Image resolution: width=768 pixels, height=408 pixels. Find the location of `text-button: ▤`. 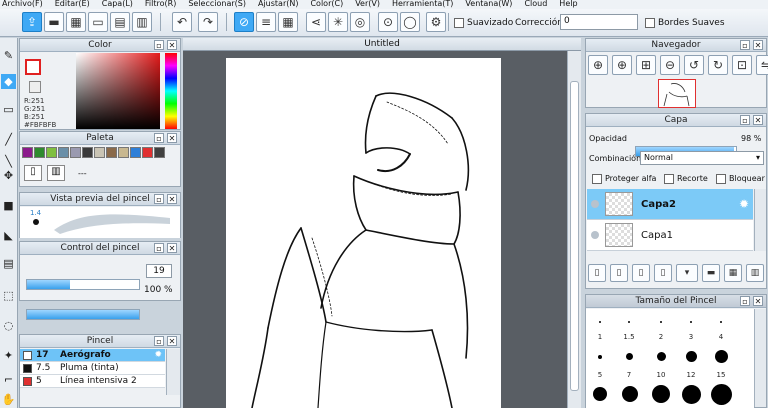

text-button: ▤ is located at coordinates (120, 22).